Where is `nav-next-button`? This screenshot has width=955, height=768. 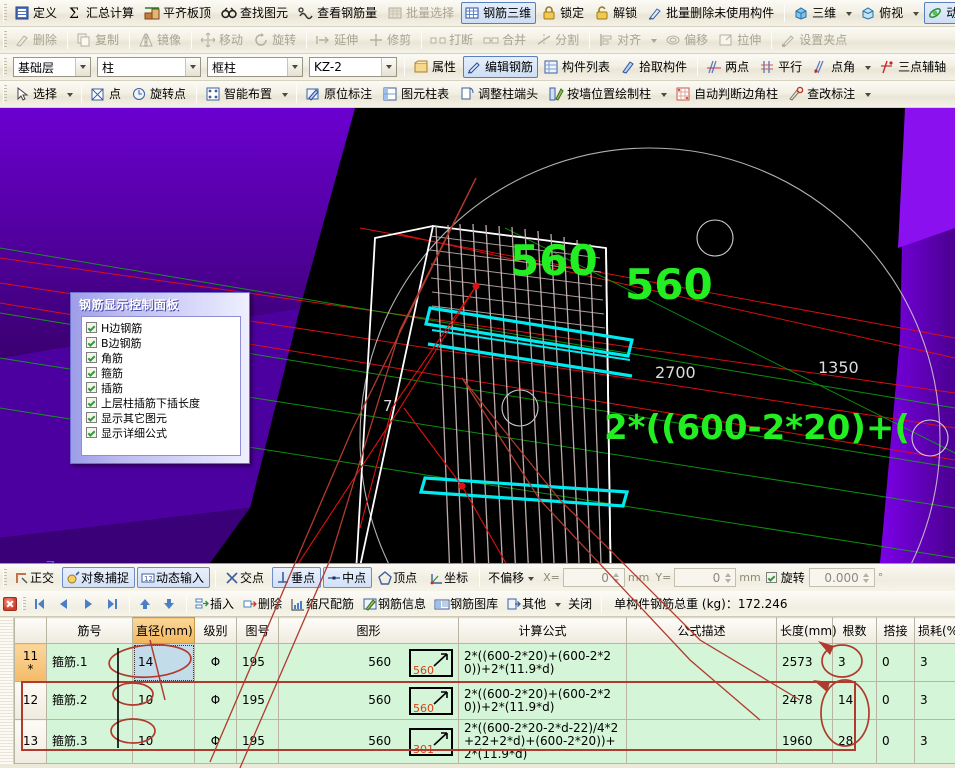 nav-next-button is located at coordinates (89, 603).